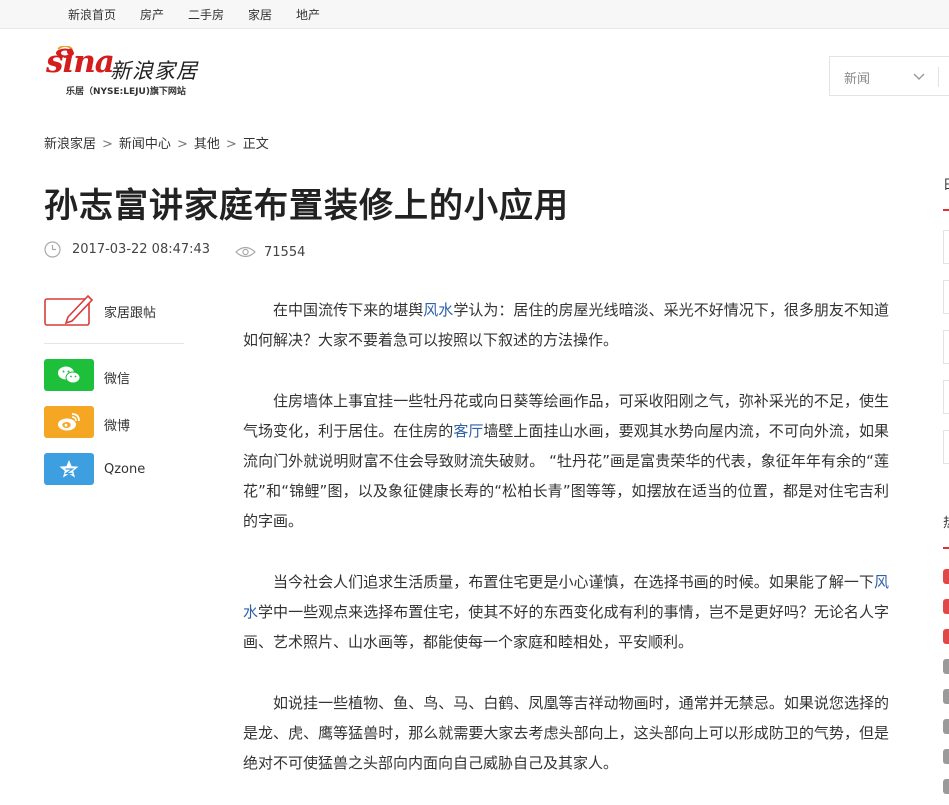 The height and width of the screenshot is (805, 949). I want to click on search-category-label: 新闻, so click(857, 79).